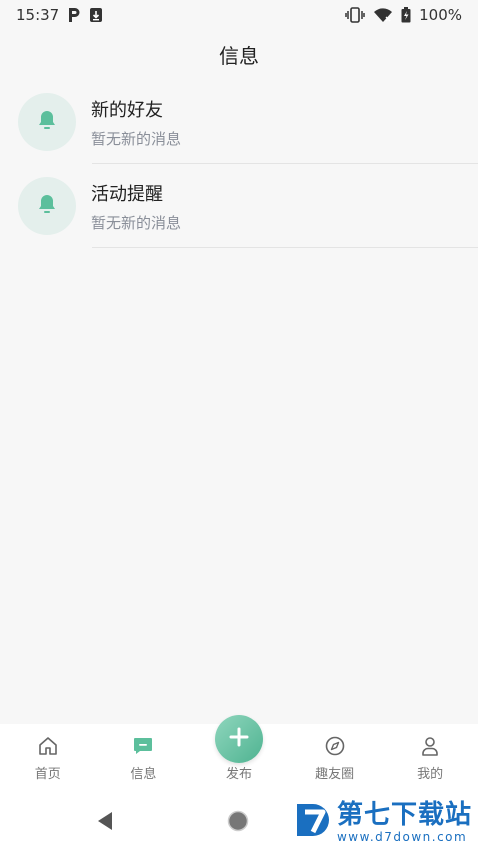 The height and width of the screenshot is (850, 478). I want to click on download-icon, so click(96, 15).